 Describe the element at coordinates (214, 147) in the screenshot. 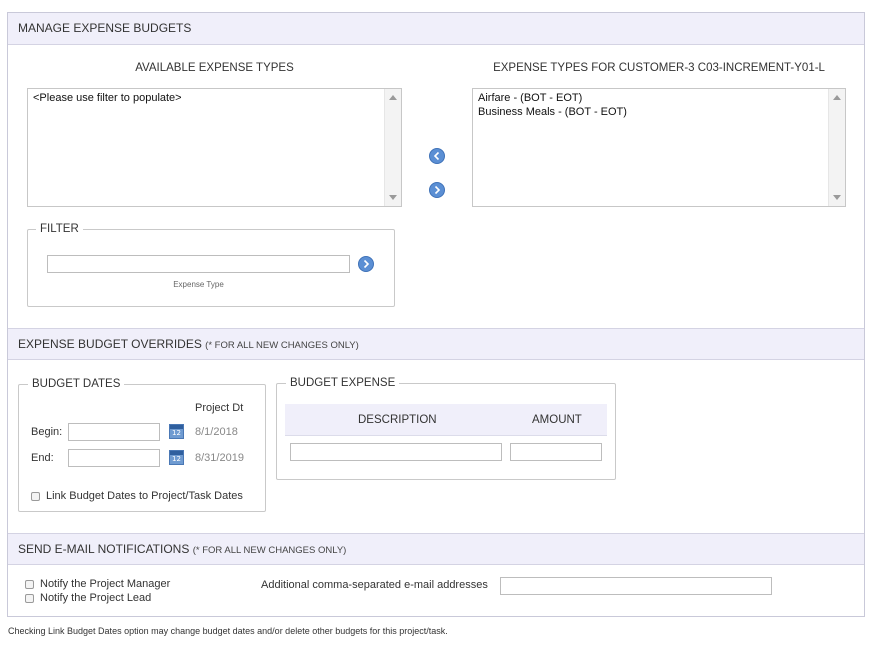

I see `available-types-list: <Please use filter to populate>` at that location.